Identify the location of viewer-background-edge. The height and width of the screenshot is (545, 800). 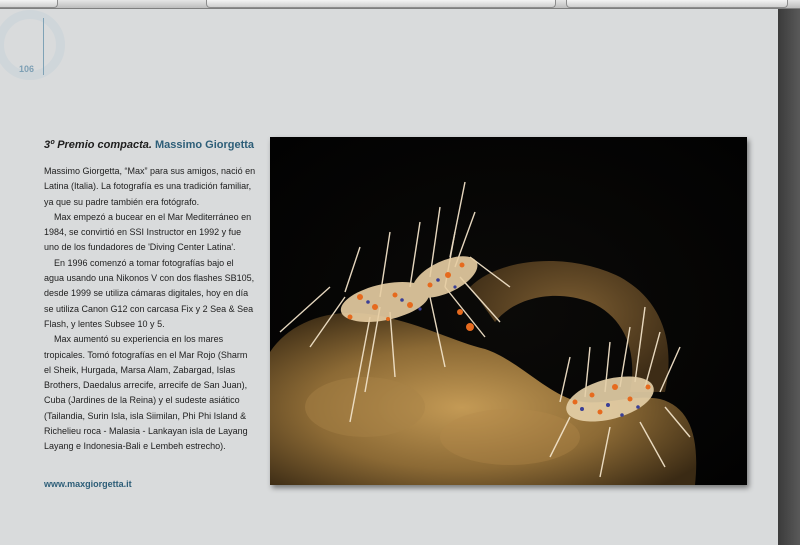
(789, 277).